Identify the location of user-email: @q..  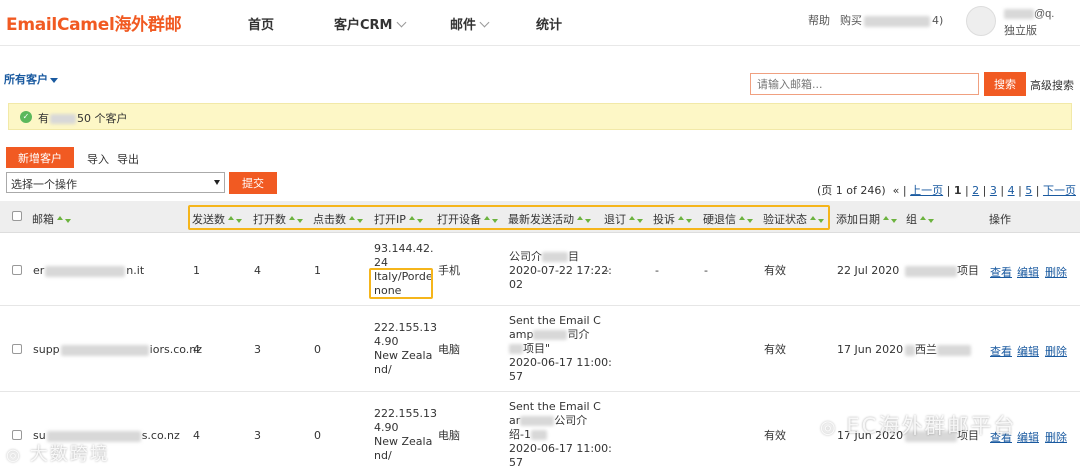
(1029, 14).